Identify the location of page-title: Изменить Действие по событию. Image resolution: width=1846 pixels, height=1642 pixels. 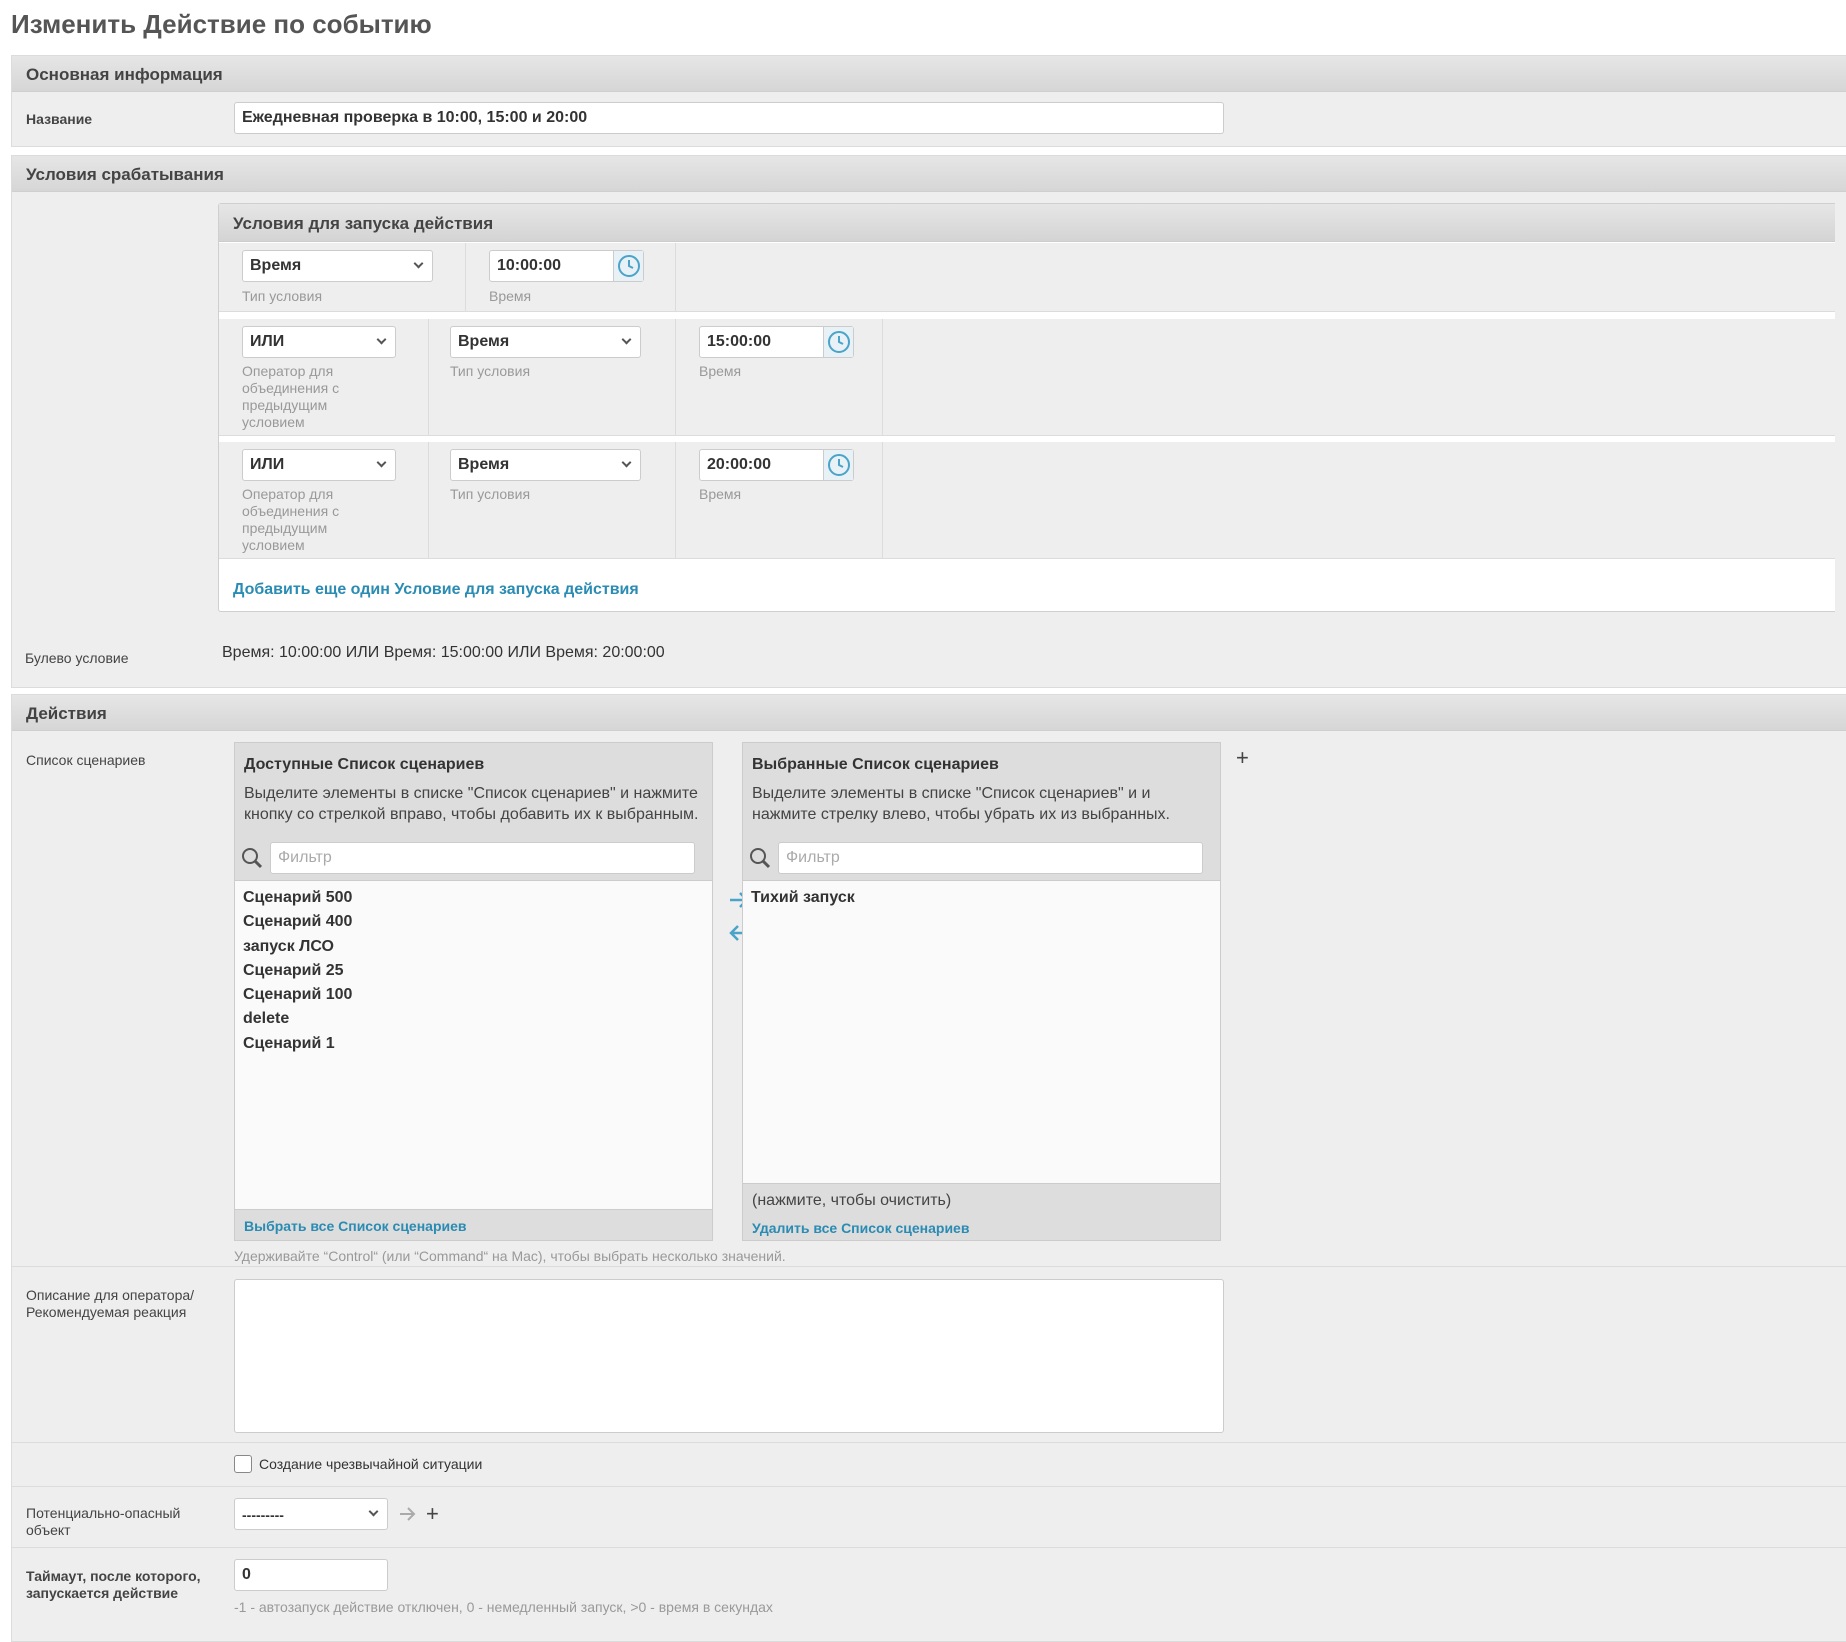
(221, 24).